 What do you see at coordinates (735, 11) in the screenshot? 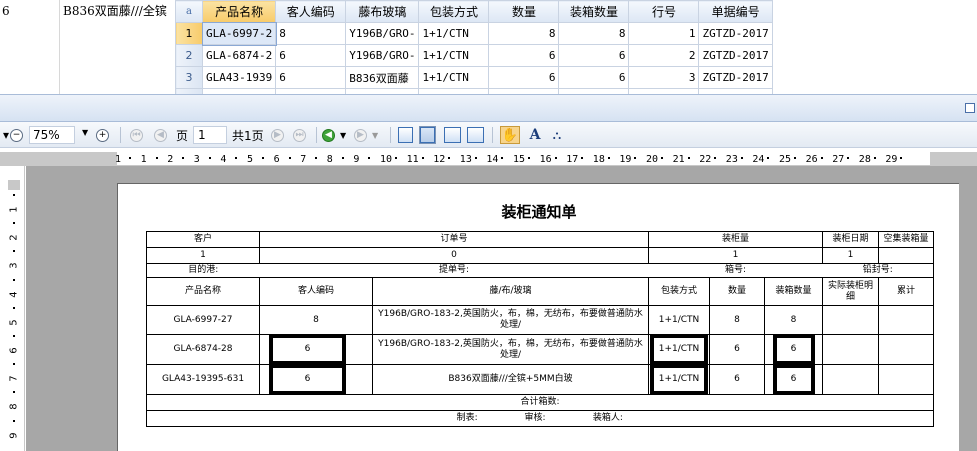
I see `col-header-doc-no: 单据编号` at bounding box center [735, 11].